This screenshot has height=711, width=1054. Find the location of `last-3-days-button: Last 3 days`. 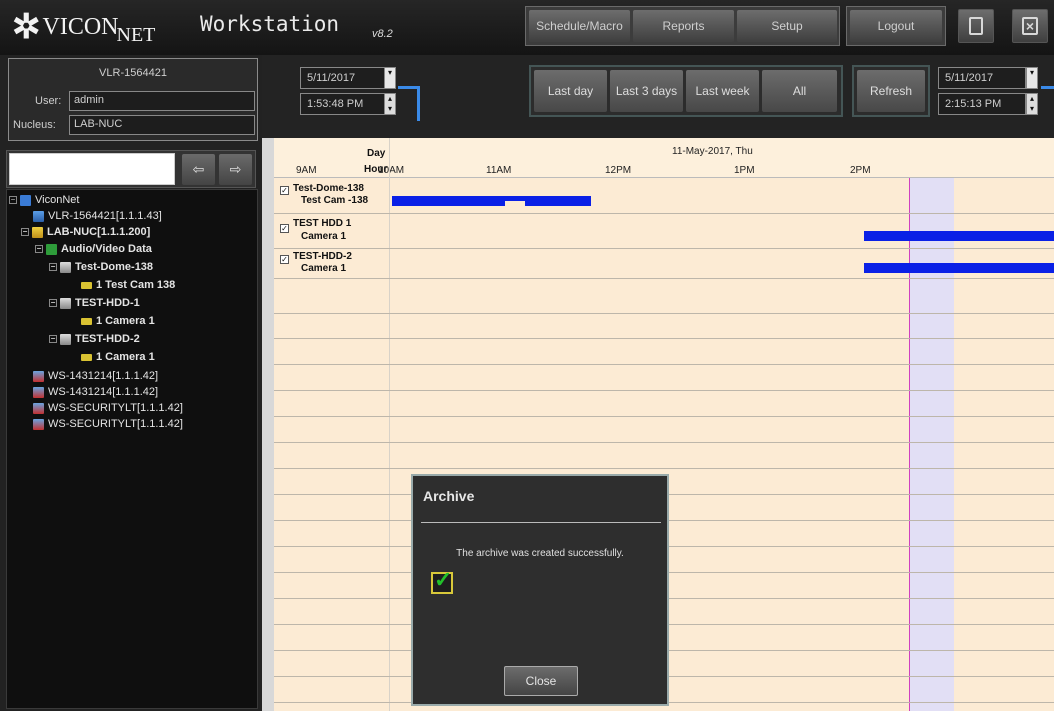

last-3-days-button: Last 3 days is located at coordinates (646, 91).